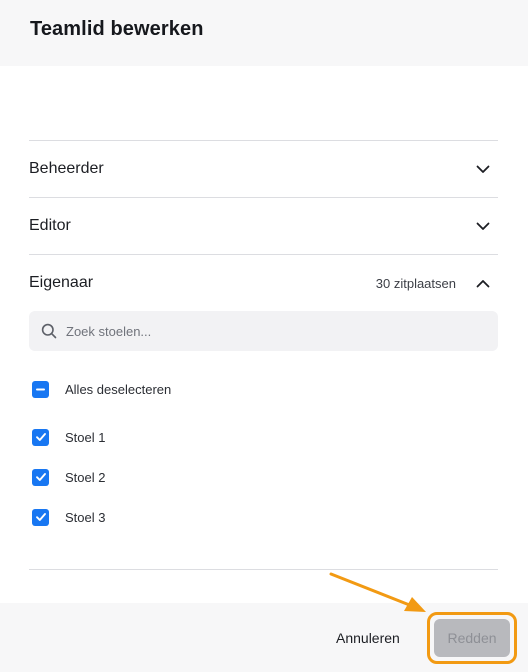  Describe the element at coordinates (368, 638) in the screenshot. I see `cancel-button: Annuleren` at that location.